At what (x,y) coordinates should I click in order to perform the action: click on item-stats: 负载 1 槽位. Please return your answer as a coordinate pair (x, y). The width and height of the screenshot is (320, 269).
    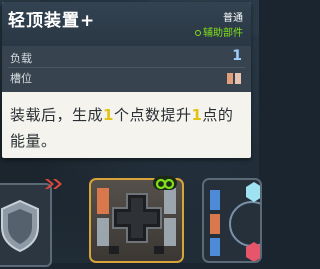
    Looking at the image, I should click on (126, 69).